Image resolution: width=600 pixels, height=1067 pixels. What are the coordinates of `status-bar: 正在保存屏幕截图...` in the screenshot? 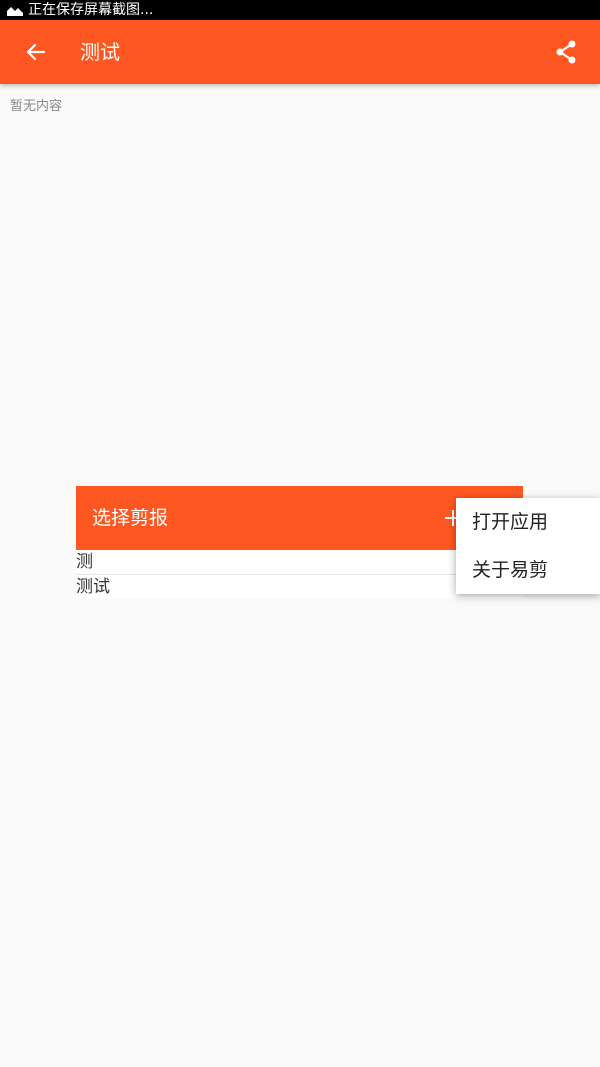 It's located at (300, 10).